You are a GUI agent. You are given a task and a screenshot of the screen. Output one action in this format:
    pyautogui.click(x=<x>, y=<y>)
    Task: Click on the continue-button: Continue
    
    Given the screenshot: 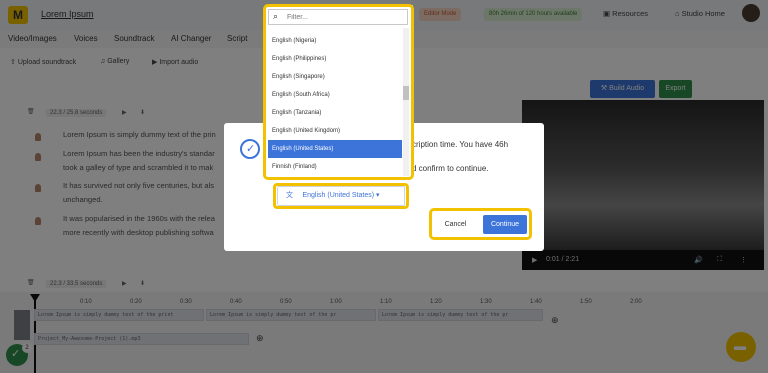 What is the action you would take?
    pyautogui.click(x=505, y=224)
    